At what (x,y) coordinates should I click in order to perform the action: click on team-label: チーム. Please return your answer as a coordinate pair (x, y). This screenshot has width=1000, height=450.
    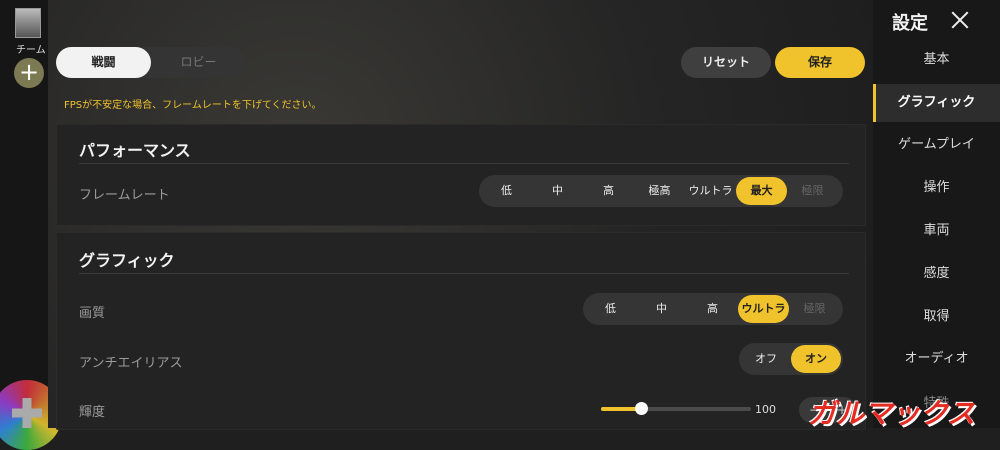
    Looking at the image, I should click on (31, 50).